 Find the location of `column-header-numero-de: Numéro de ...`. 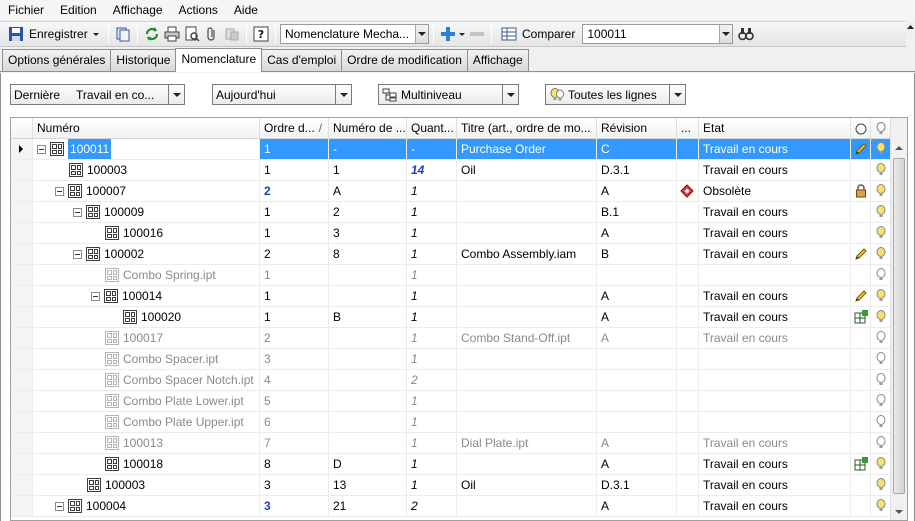

column-header-numero-de: Numéro de ... is located at coordinates (368, 128).